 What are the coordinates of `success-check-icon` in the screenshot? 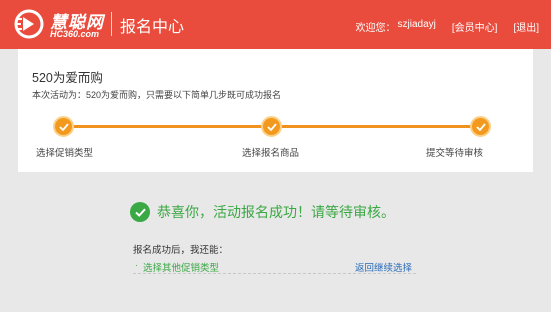 It's located at (140, 212).